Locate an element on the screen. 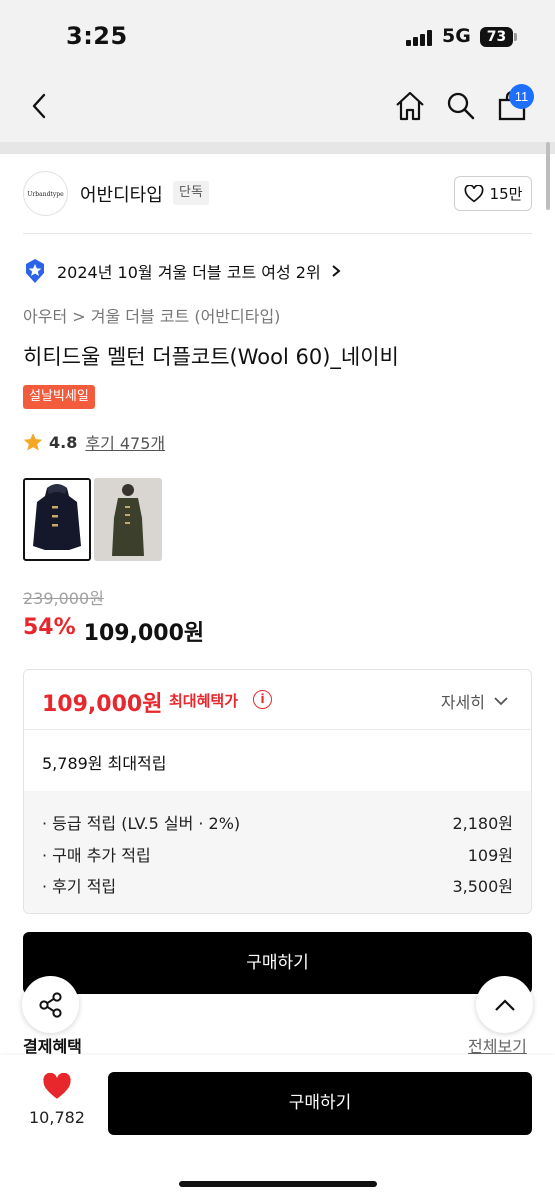 This screenshot has height=1200, width=555. home-icon is located at coordinates (410, 106).